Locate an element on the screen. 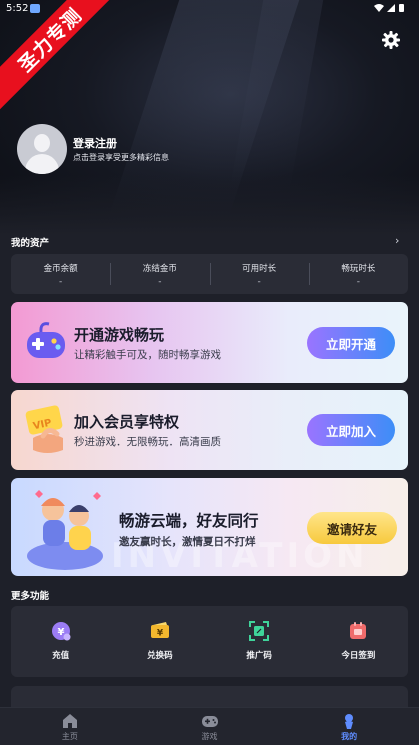  bottom-tab-bar: 主页 游戏 我的 is located at coordinates (209, 726).